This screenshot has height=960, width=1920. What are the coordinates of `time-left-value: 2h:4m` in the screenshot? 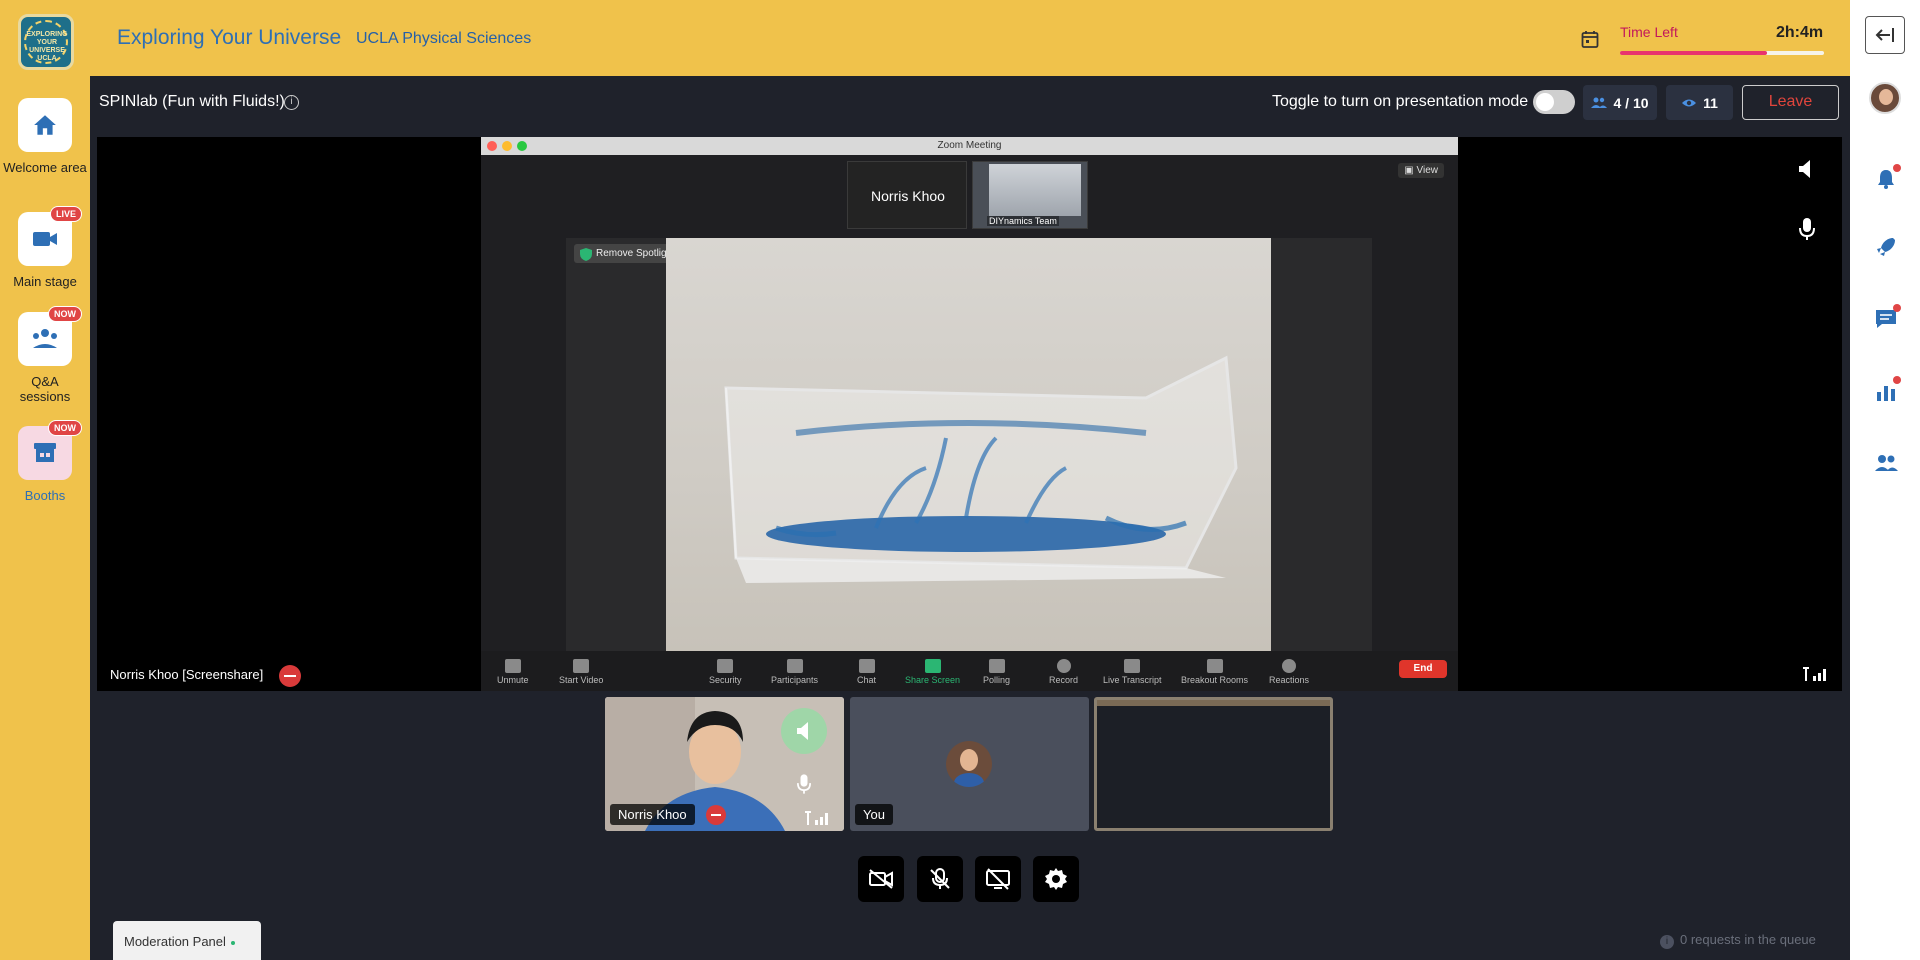 It's located at (1800, 32).